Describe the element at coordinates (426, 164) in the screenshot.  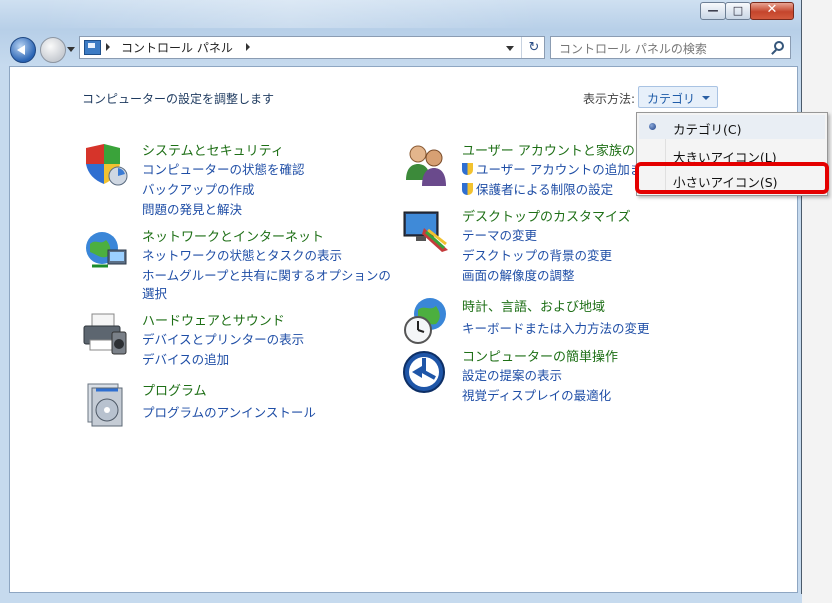
I see `users-icon` at that location.